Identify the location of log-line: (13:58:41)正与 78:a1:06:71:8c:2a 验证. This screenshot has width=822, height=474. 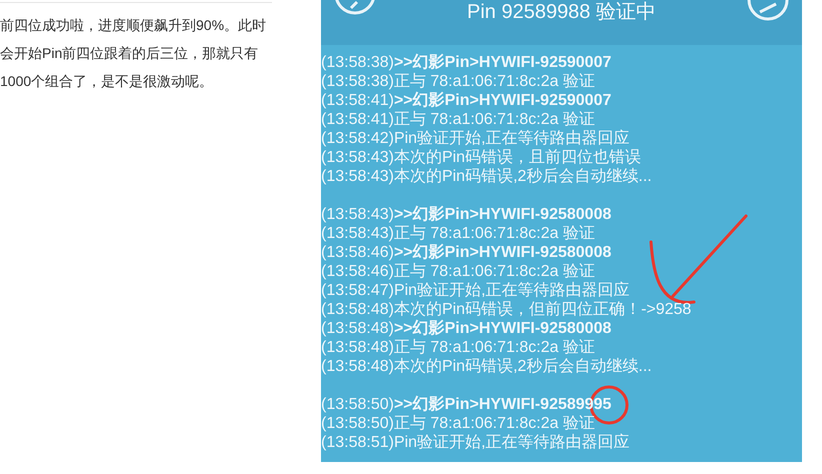
(458, 119).